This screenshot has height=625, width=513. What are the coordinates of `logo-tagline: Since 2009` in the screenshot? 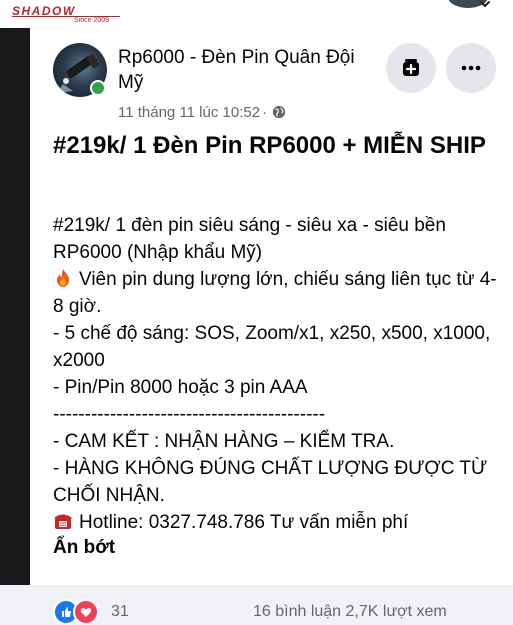 It's located at (92, 20).